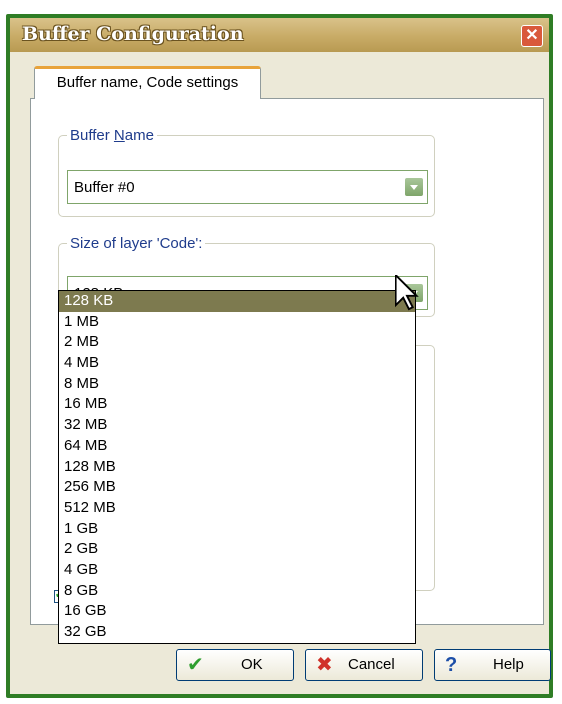 Image resolution: width=562 pixels, height=704 pixels. What do you see at coordinates (237, 529) in the screenshot?
I see `dropdown-option: 1 GB` at bounding box center [237, 529].